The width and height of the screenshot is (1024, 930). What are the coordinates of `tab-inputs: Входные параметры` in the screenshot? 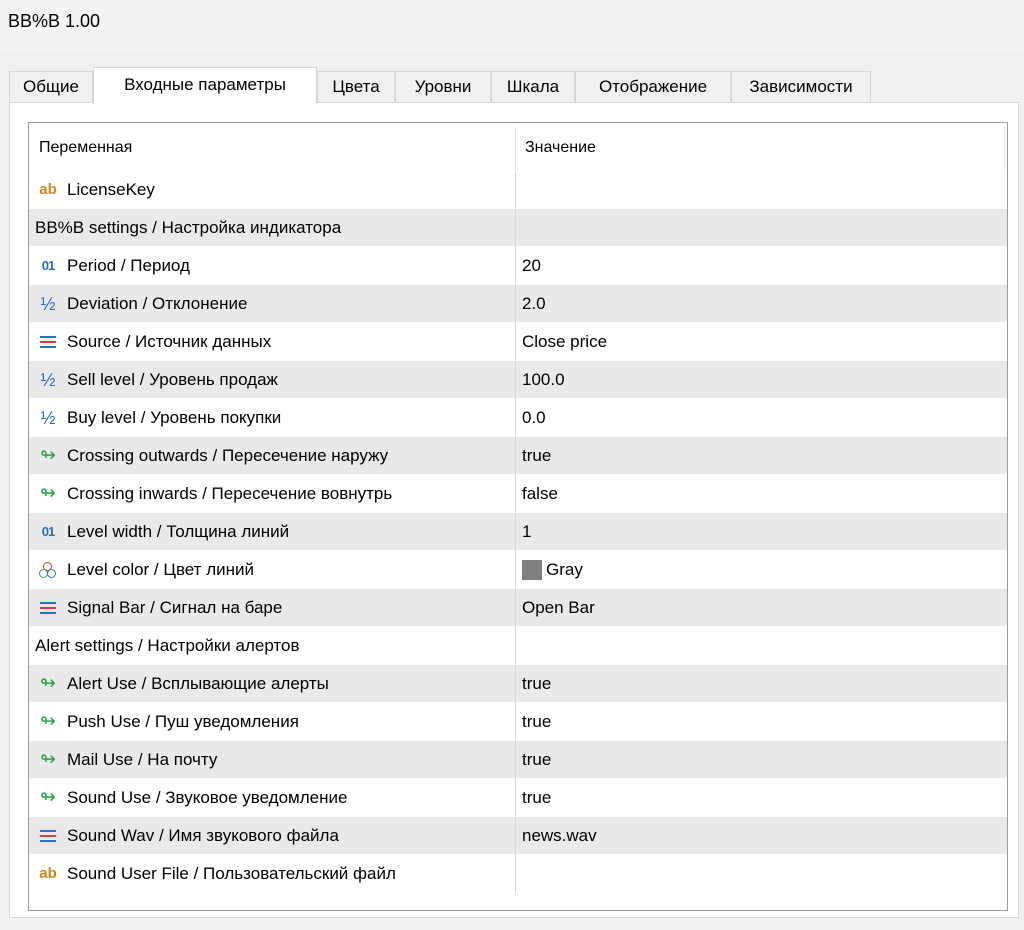 It's located at (205, 85).